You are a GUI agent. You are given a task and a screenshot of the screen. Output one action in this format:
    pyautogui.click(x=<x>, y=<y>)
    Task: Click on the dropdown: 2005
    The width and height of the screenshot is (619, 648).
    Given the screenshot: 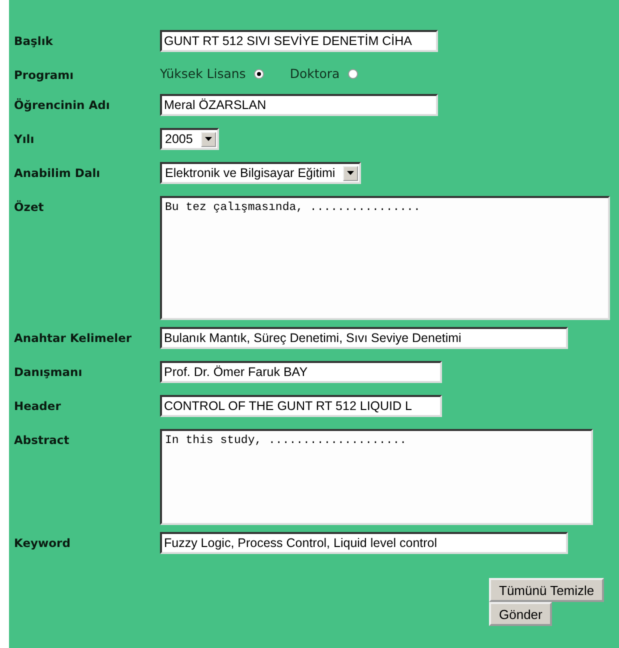 What is the action you would take?
    pyautogui.click(x=189, y=139)
    